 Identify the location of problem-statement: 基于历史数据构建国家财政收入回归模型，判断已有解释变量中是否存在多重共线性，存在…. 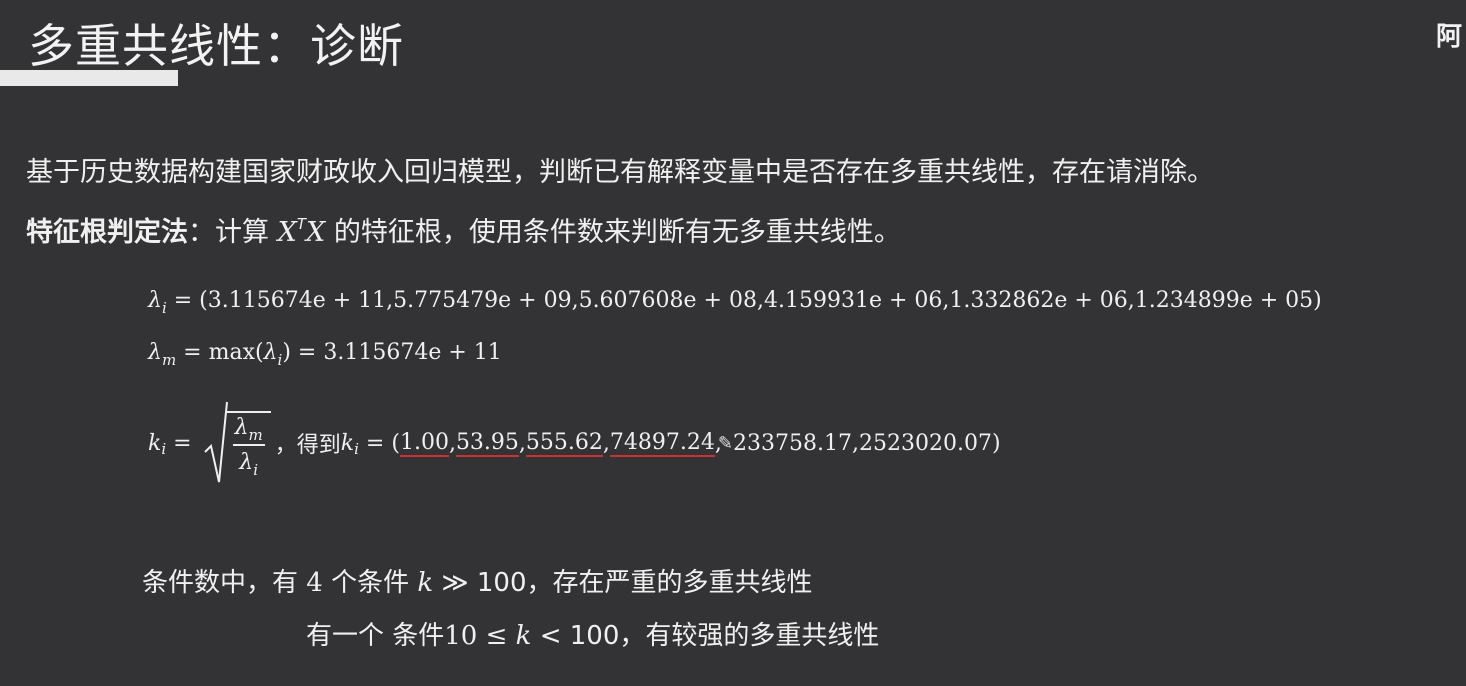
(620, 172).